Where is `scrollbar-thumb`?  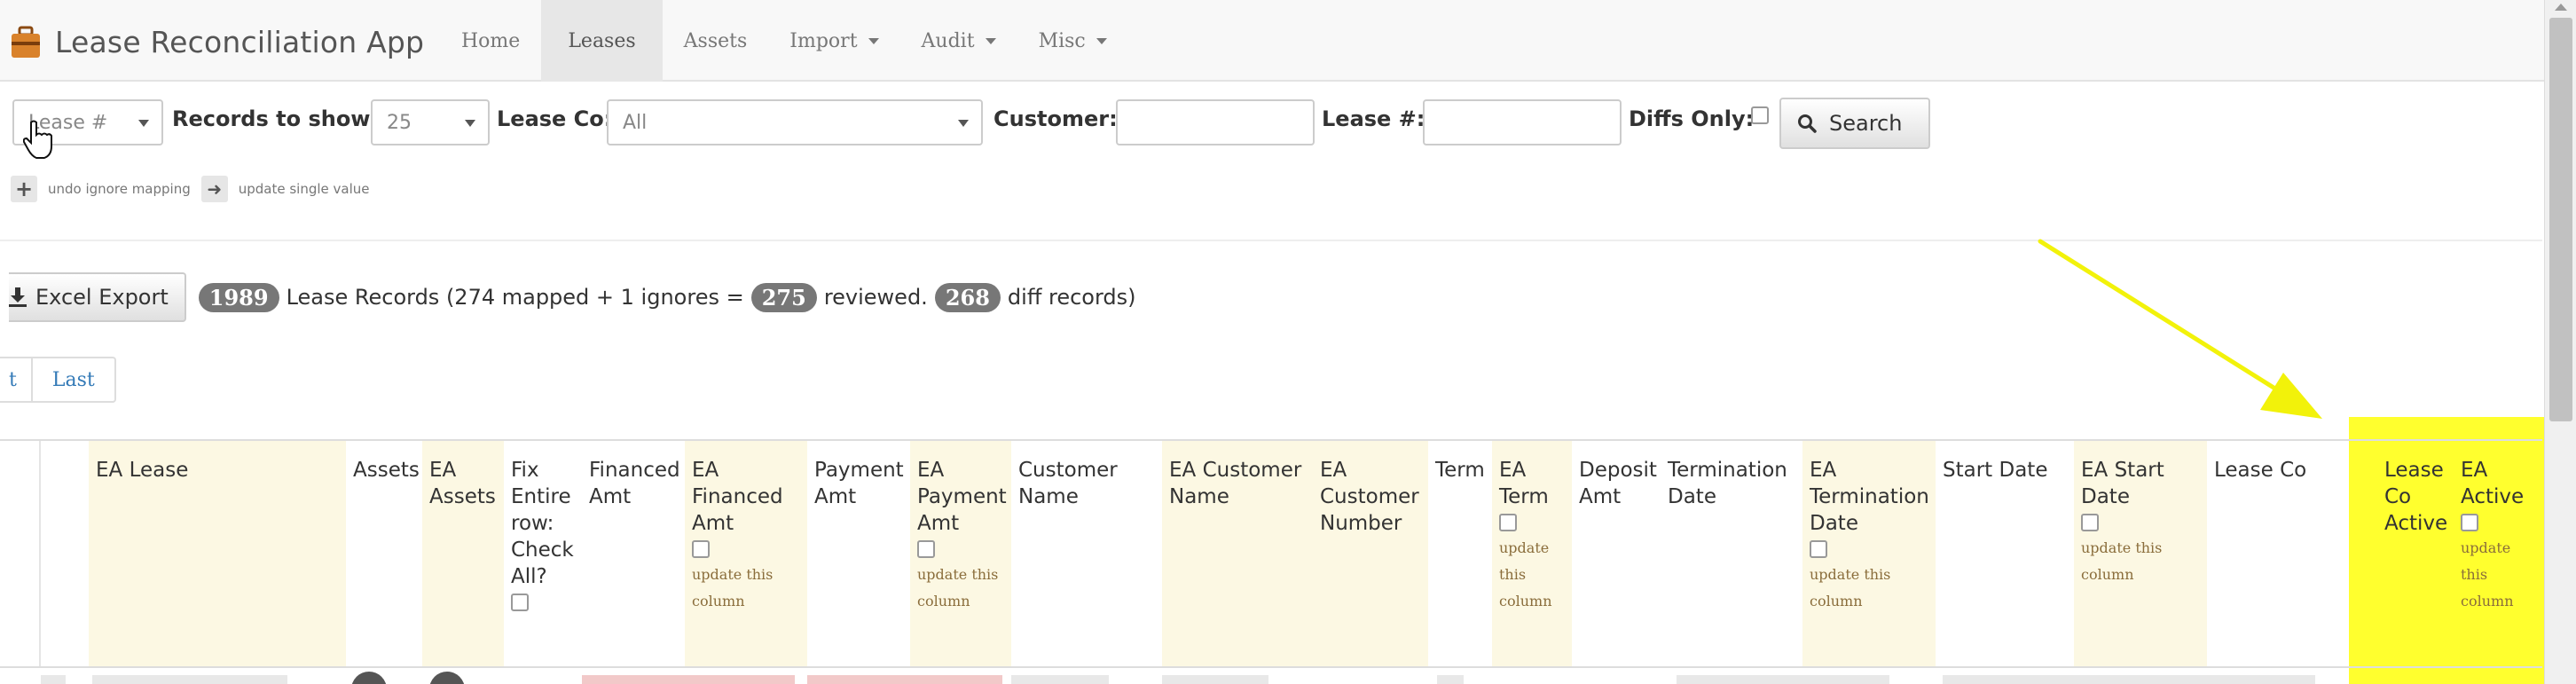 scrollbar-thumb is located at coordinates (2560, 219).